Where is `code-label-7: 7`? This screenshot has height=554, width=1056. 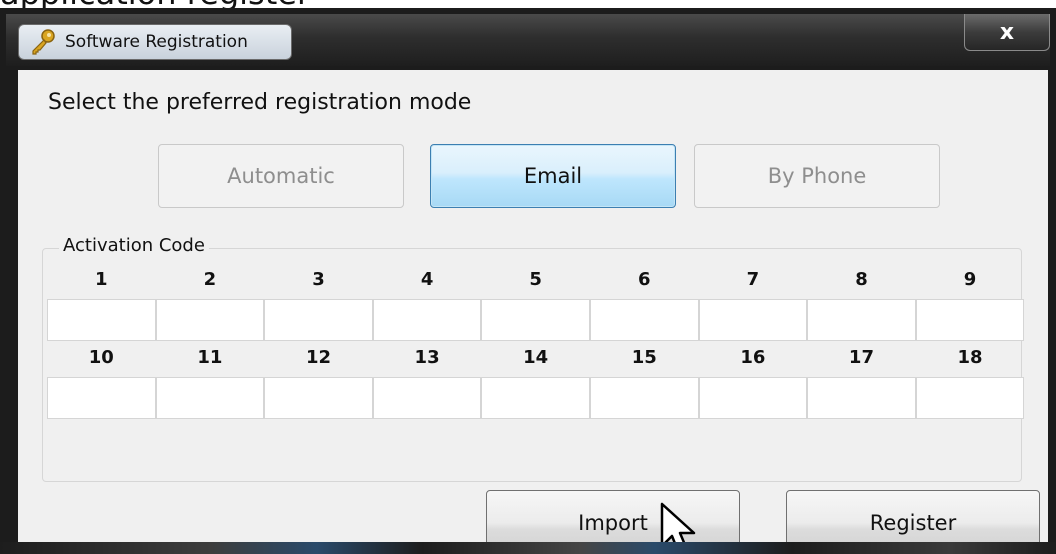 code-label-7: 7 is located at coordinates (753, 279).